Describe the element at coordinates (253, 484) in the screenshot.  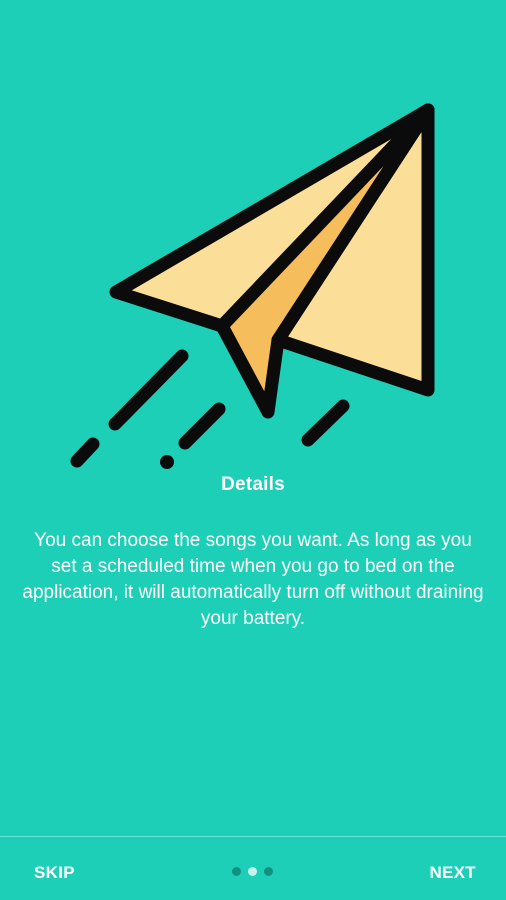
I see `page-title: Details` at that location.